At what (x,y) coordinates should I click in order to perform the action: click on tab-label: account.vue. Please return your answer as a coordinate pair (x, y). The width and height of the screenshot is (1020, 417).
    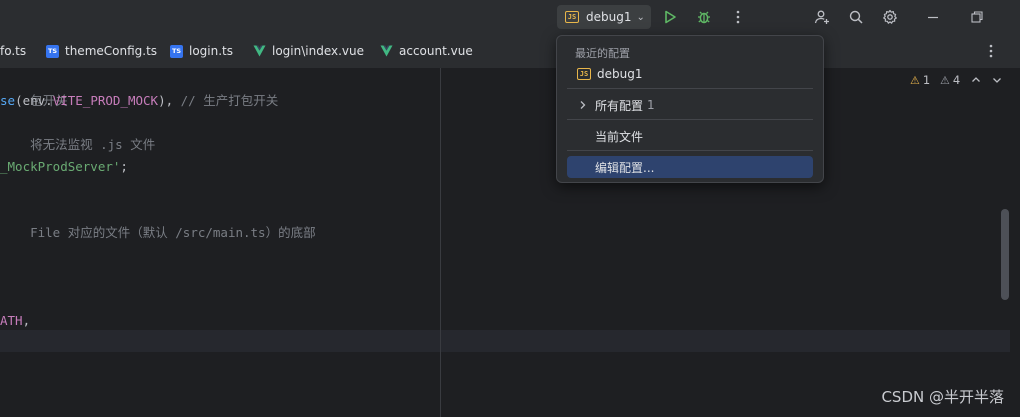
    Looking at the image, I should click on (436, 51).